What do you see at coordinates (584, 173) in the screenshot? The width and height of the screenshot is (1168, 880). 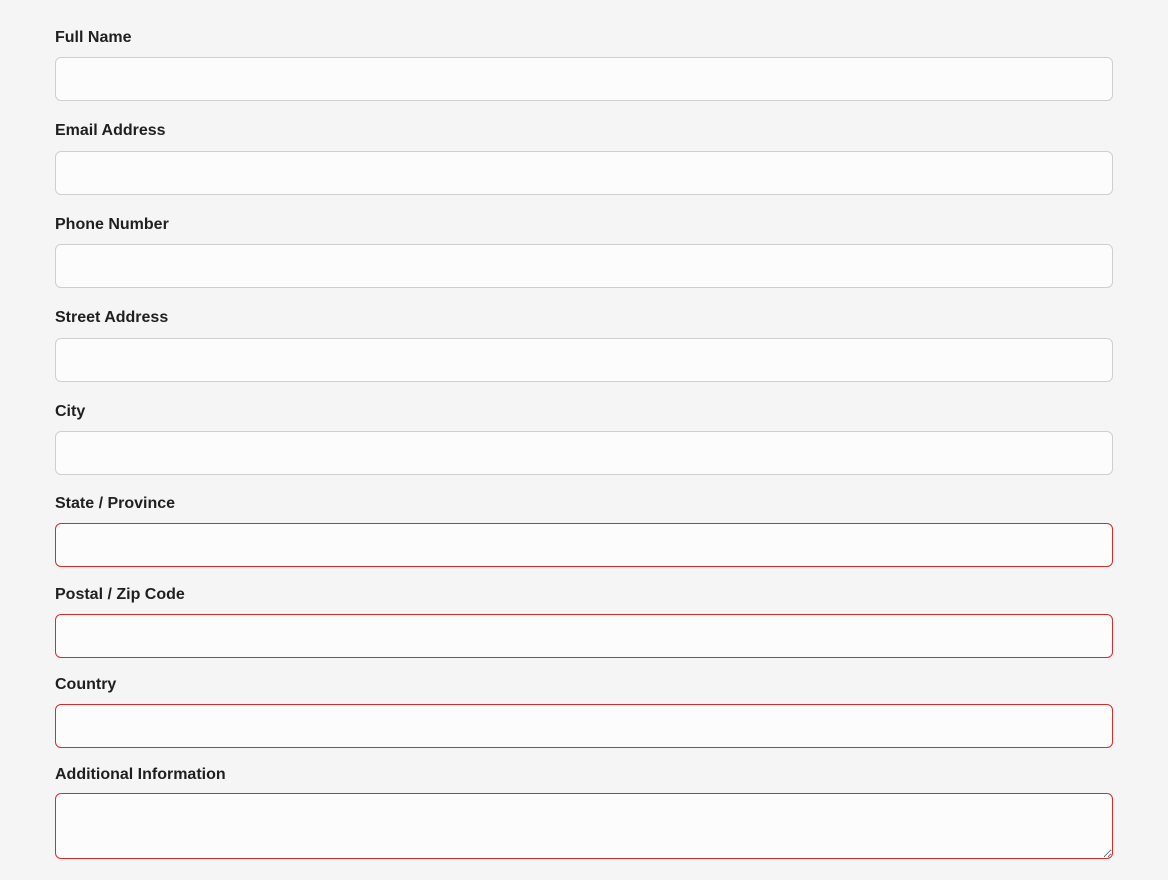 I see `email-address-input` at bounding box center [584, 173].